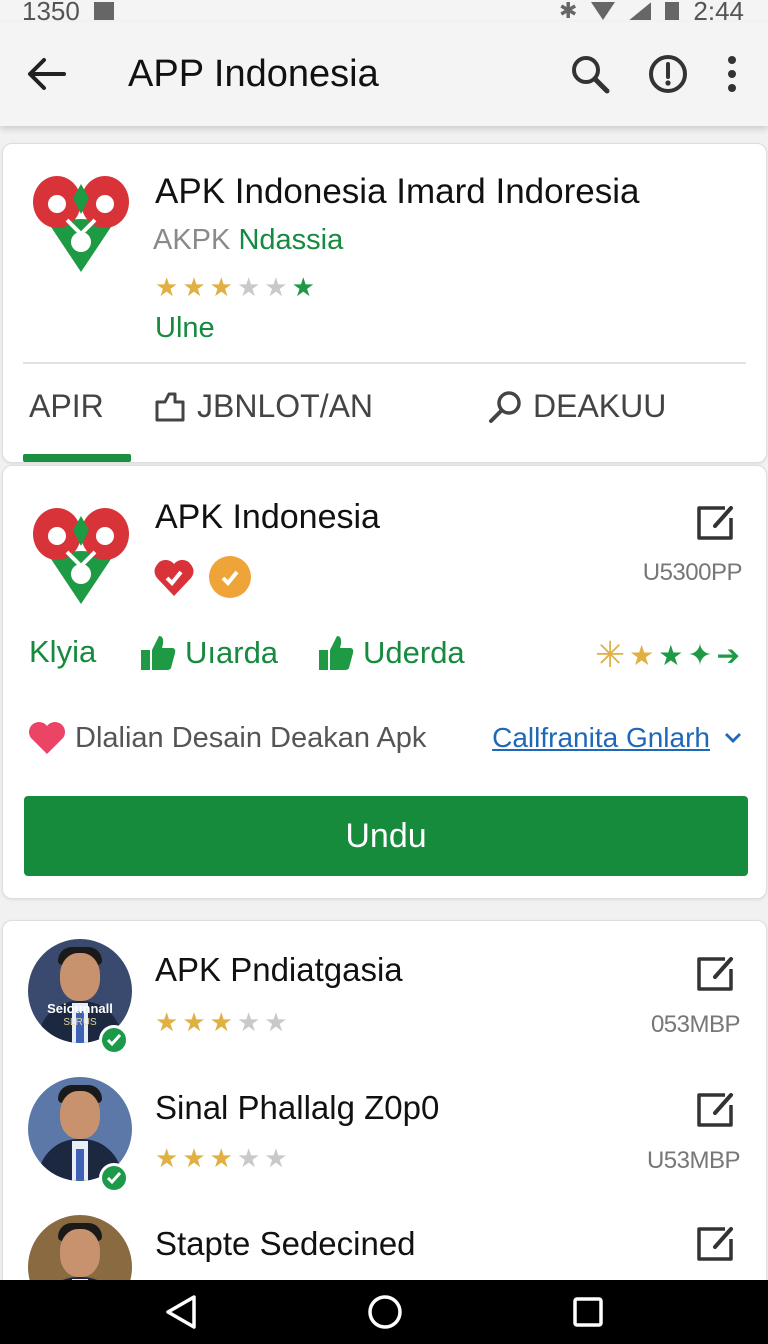 The image size is (768, 1344). I want to click on featured-app-status: Ulne, so click(185, 328).